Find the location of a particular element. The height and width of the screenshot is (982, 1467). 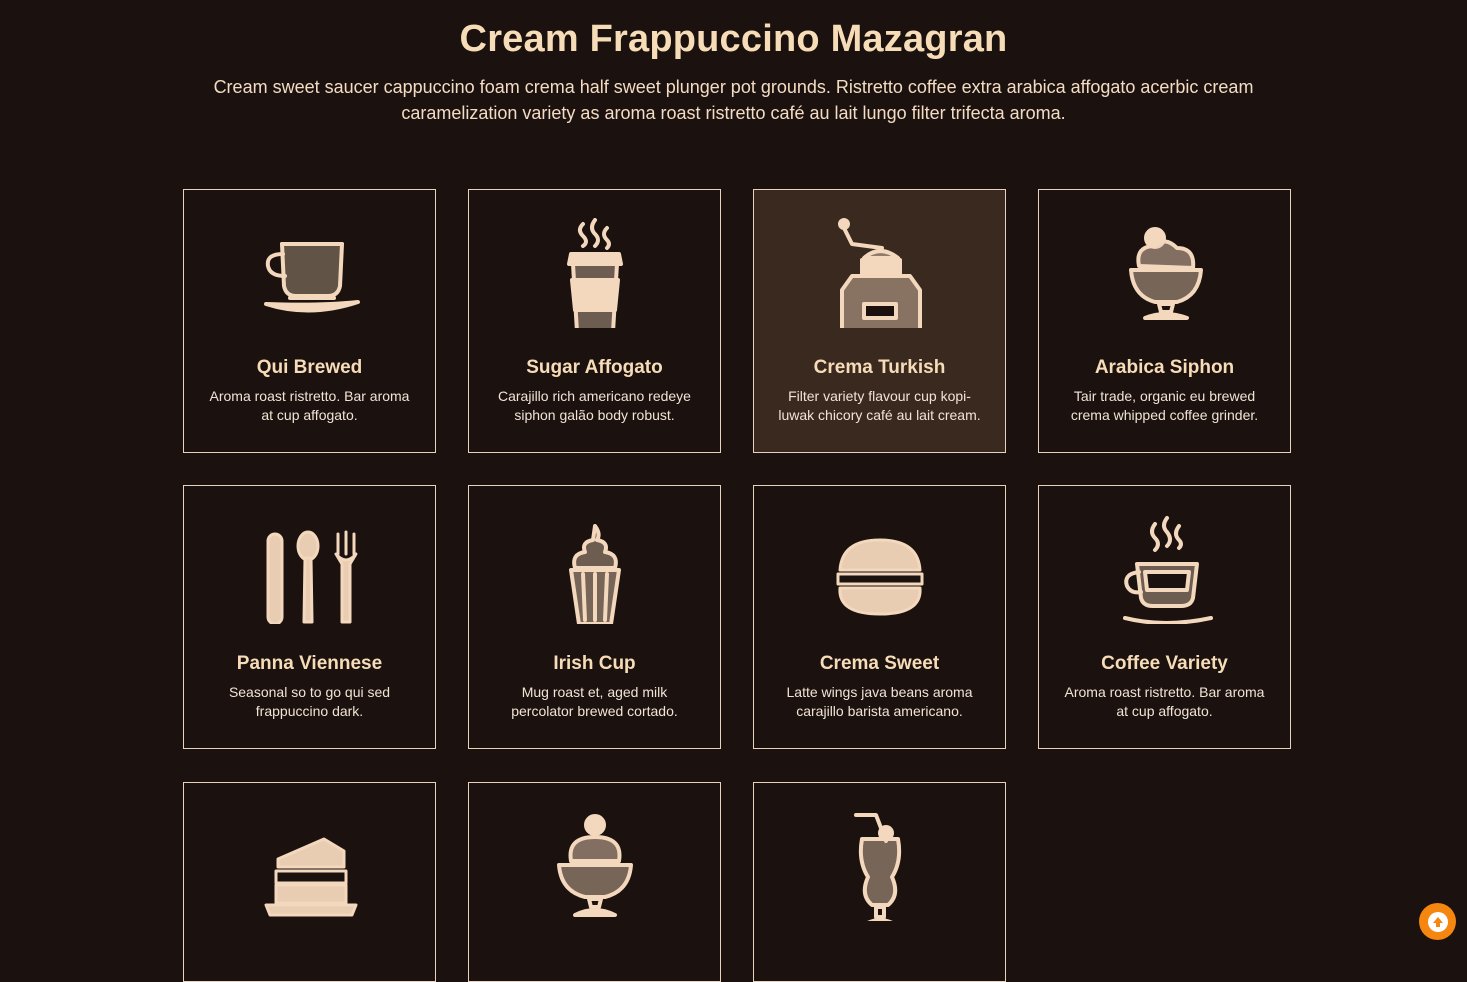

card-title: Crema Sweet is located at coordinates (879, 663).